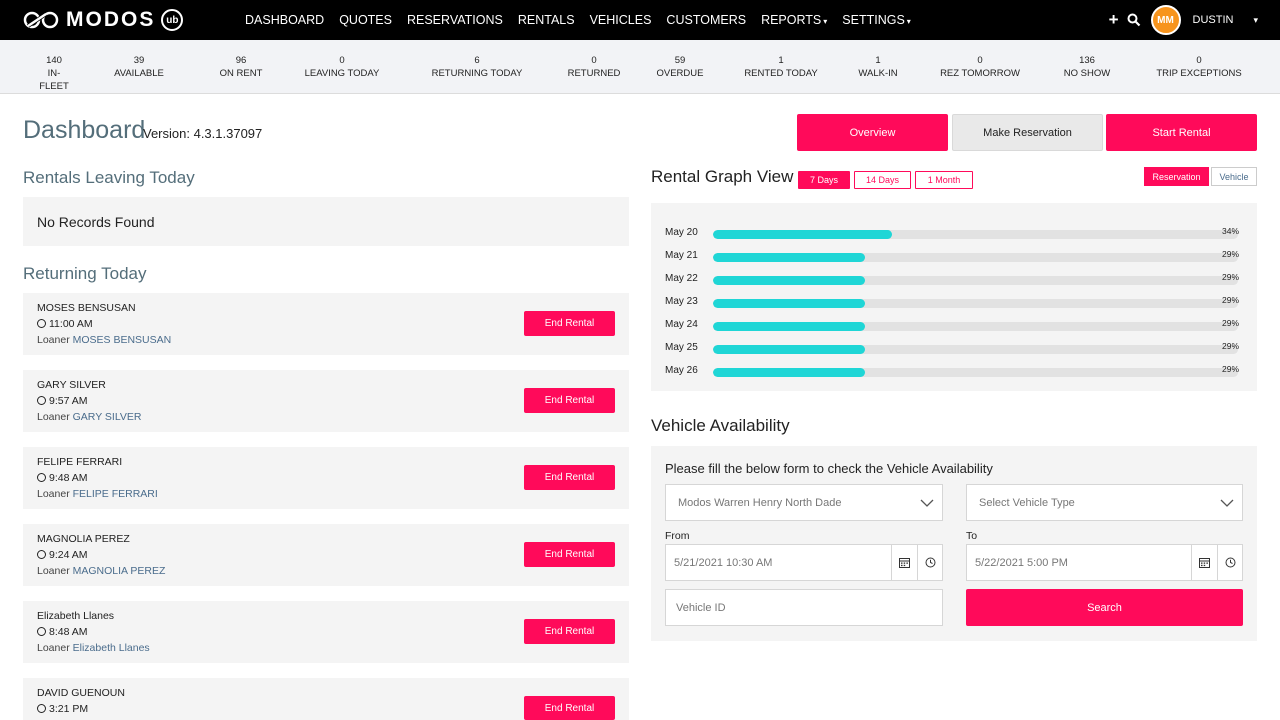  What do you see at coordinates (68, 632) in the screenshot?
I see `time-value: 8:48 AM` at bounding box center [68, 632].